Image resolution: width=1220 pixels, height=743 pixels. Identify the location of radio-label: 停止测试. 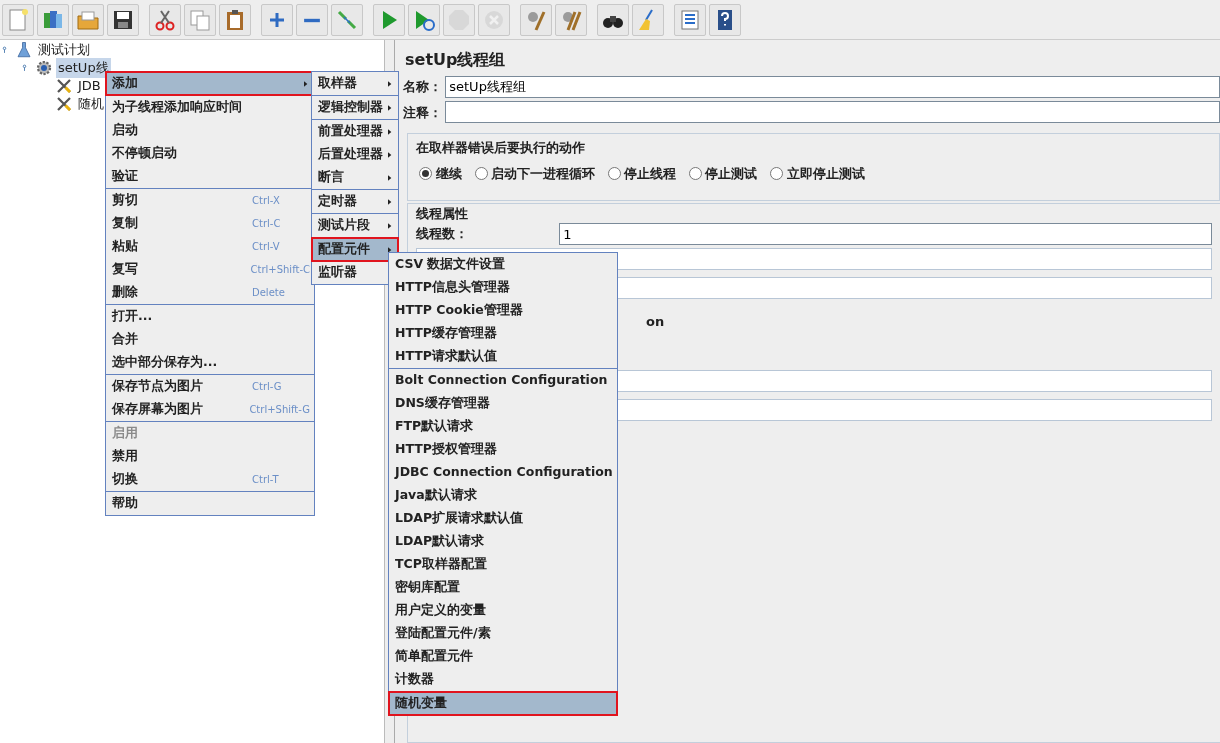
(731, 173).